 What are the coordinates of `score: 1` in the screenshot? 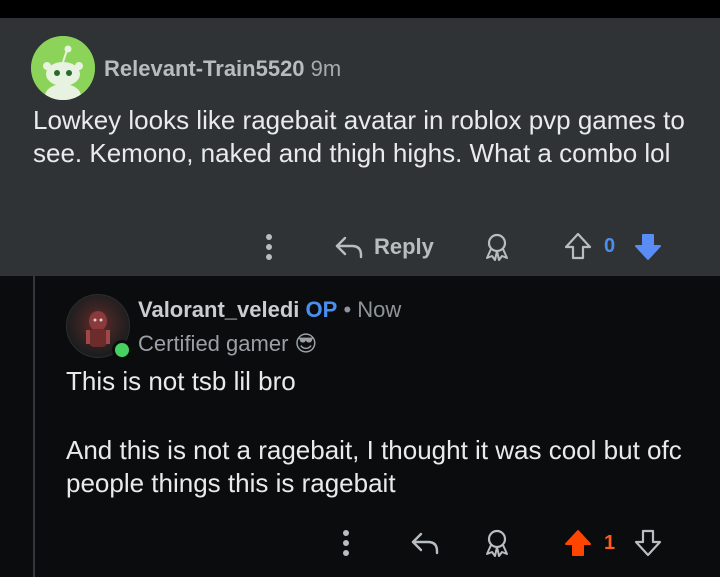 It's located at (610, 543).